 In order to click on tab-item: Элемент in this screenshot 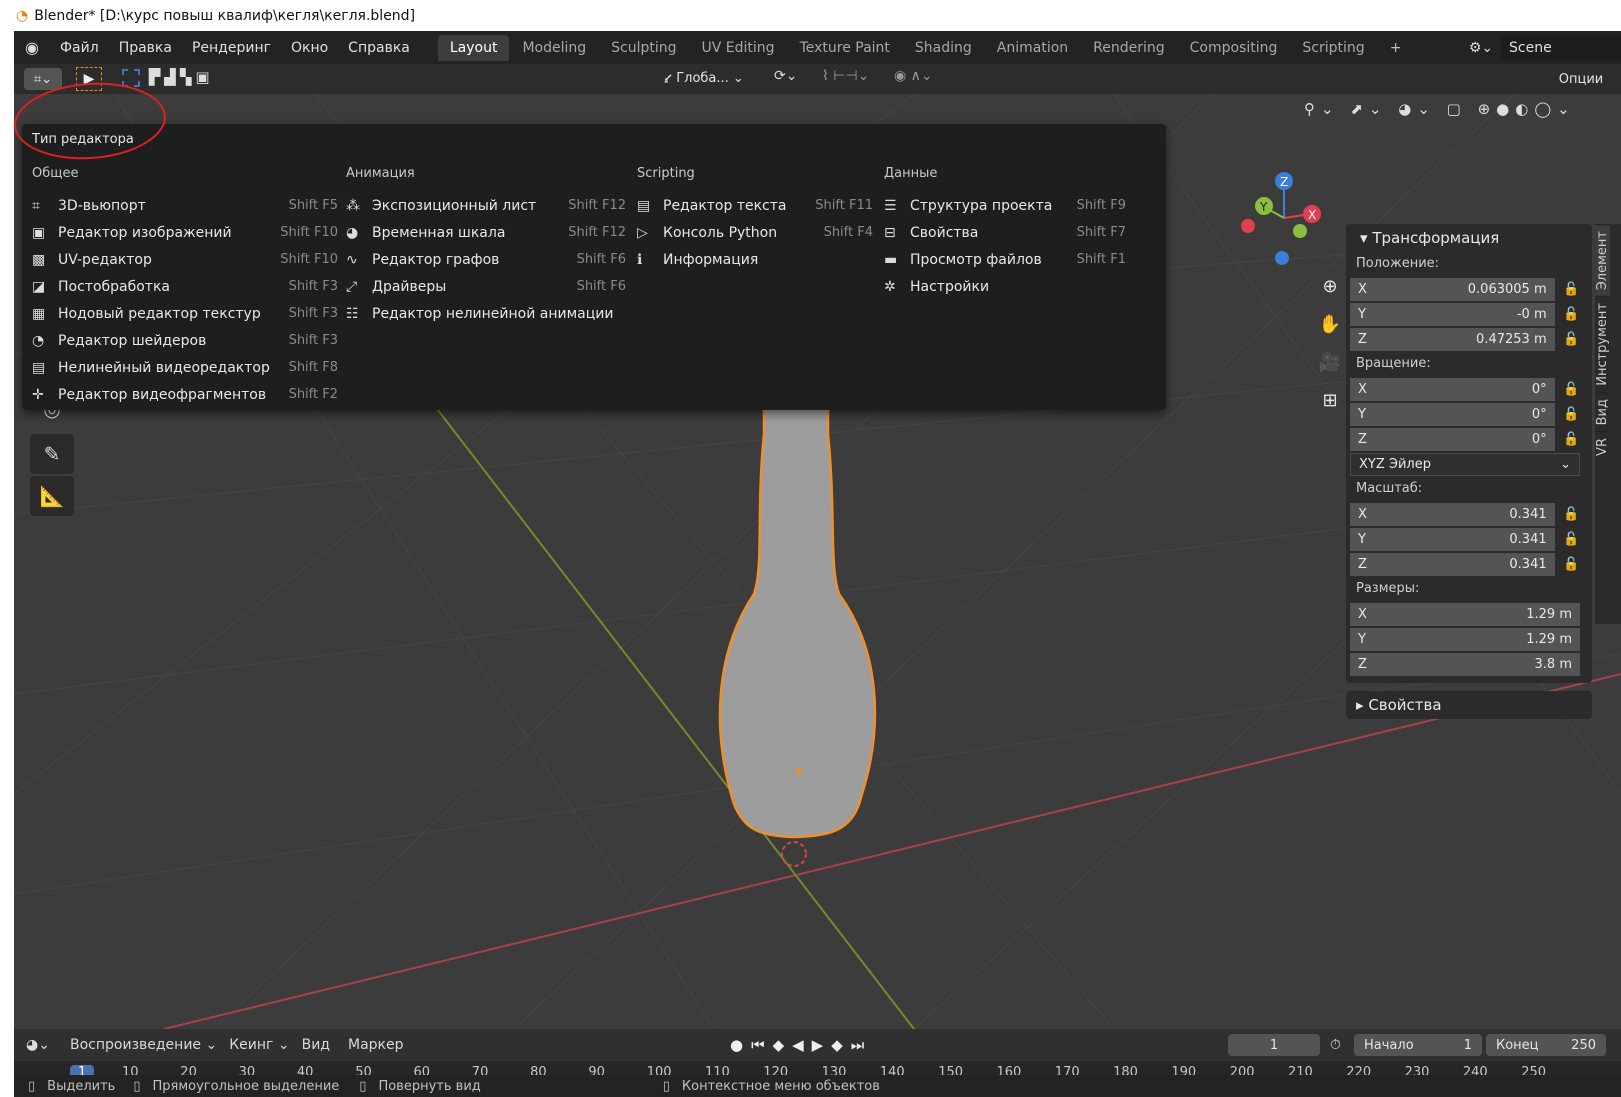, I will do `click(1602, 260)`.